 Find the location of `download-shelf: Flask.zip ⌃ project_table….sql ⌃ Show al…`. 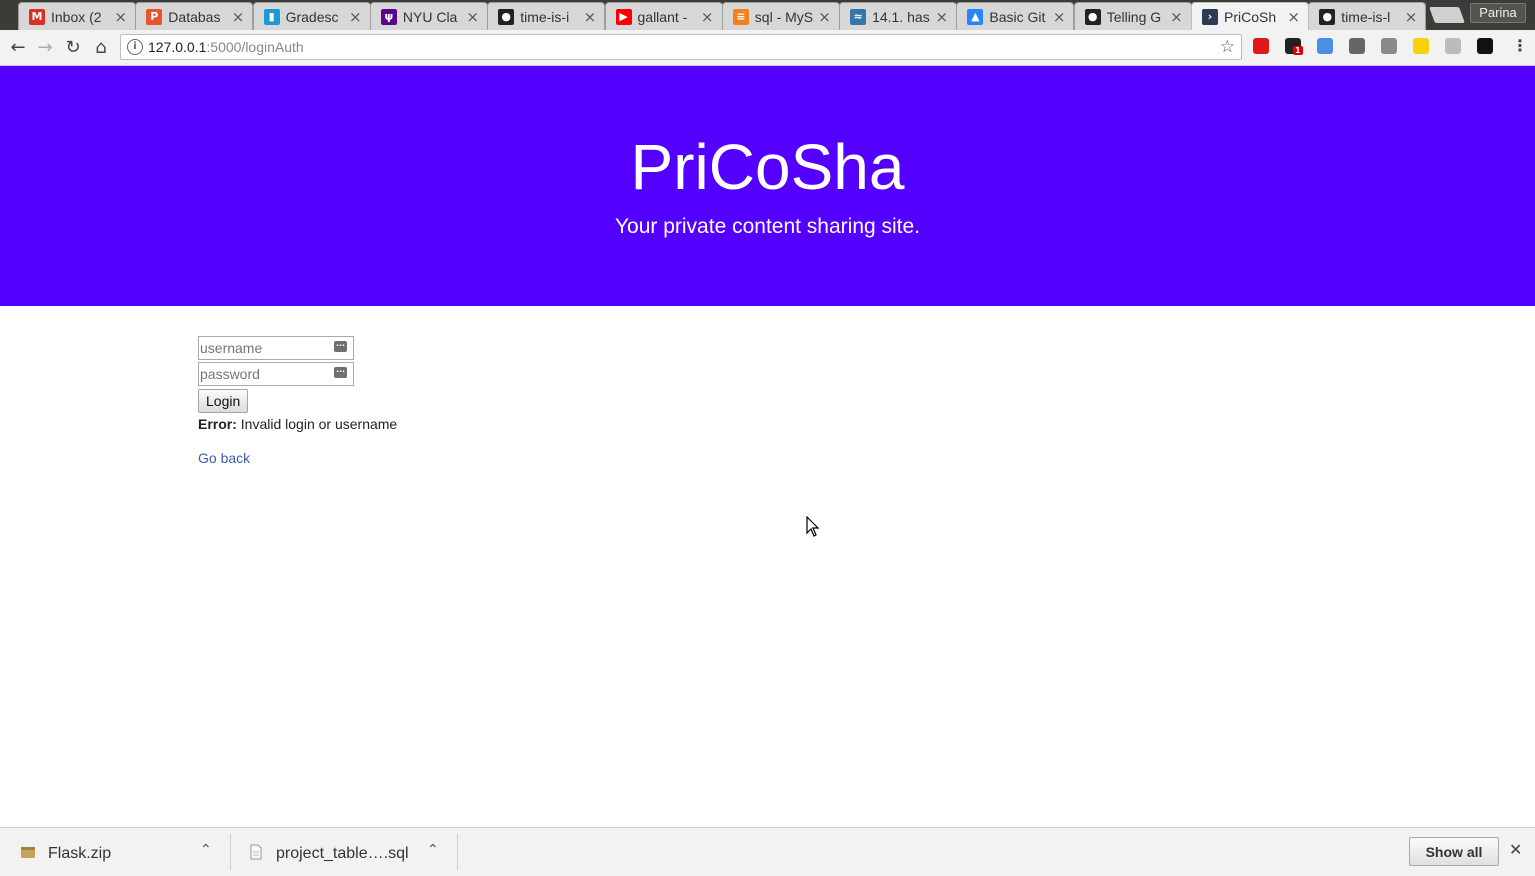

download-shelf: Flask.zip ⌃ project_table….sql ⌃ Show al… is located at coordinates (767, 851).